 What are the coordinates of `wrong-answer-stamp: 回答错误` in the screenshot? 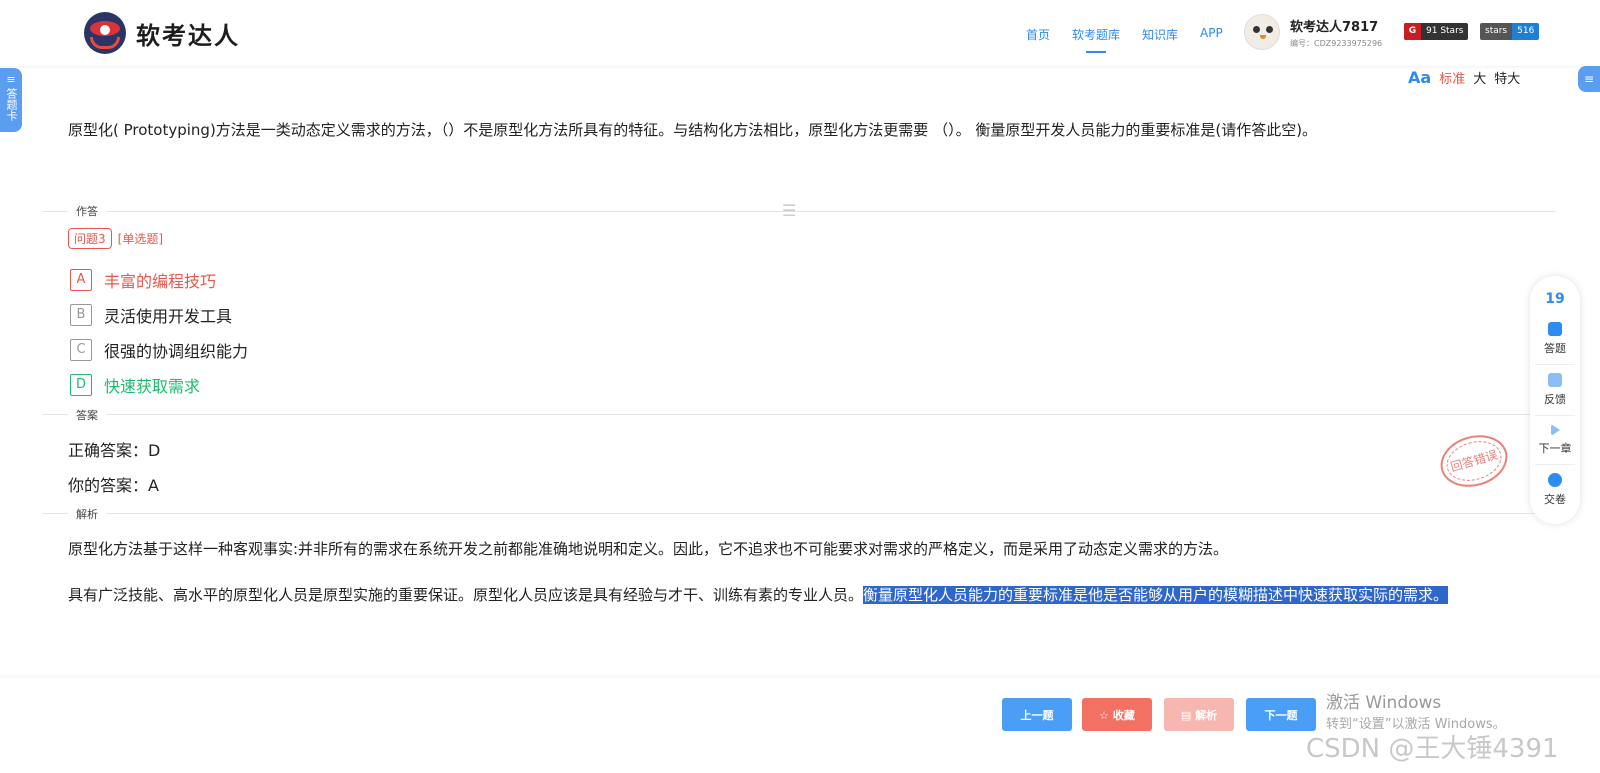 It's located at (1474, 461).